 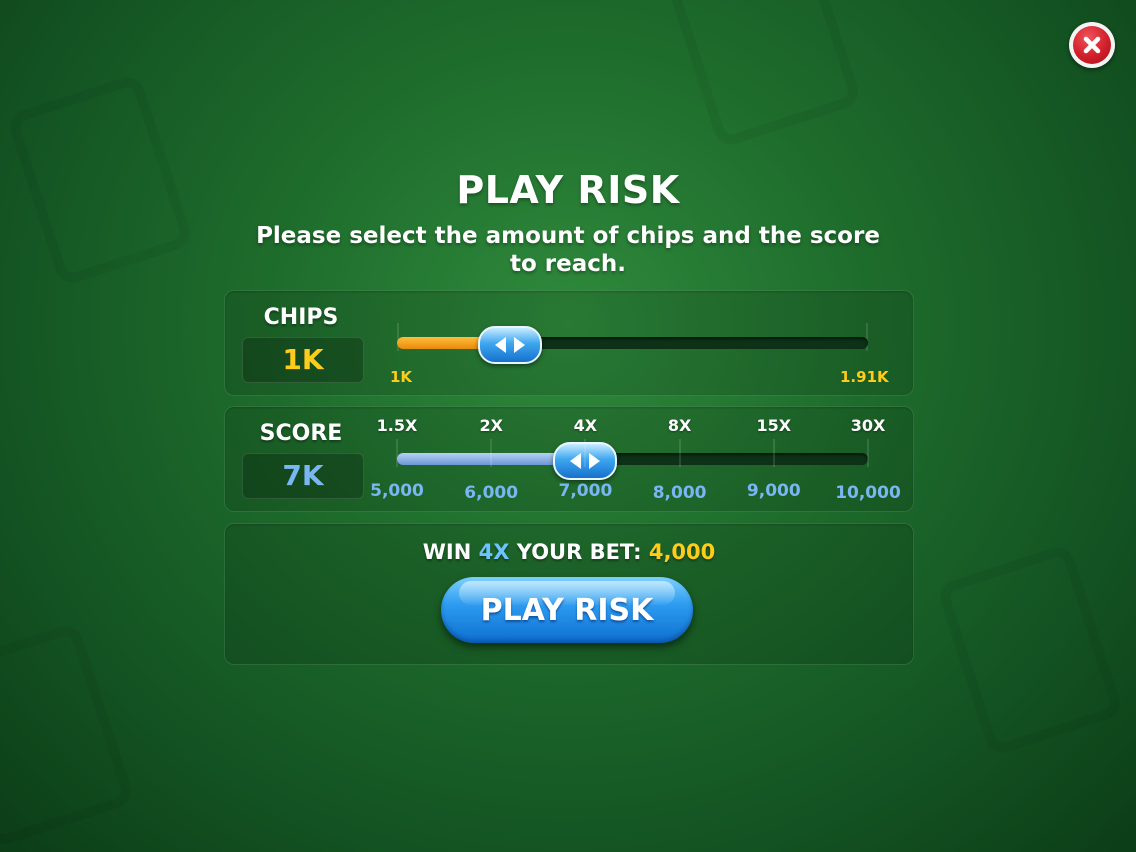 I want to click on score-value-label: 5,000, so click(x=397, y=491).